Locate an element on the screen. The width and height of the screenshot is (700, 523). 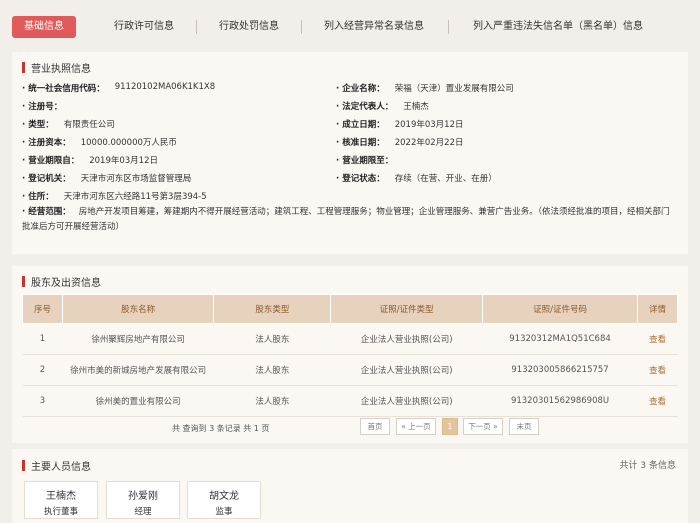
est-date-field: · 成立日期： 2019年03月12日 is located at coordinates (400, 125).